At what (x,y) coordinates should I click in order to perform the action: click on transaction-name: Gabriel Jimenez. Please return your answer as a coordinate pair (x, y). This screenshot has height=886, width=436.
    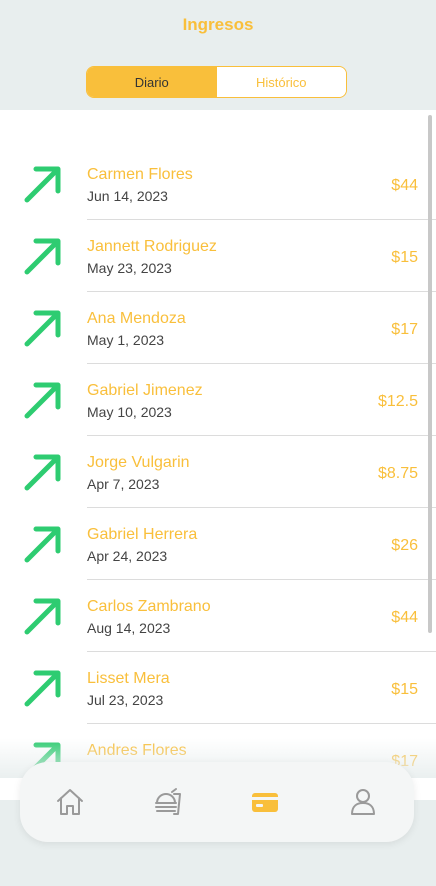
    Looking at the image, I should click on (145, 390).